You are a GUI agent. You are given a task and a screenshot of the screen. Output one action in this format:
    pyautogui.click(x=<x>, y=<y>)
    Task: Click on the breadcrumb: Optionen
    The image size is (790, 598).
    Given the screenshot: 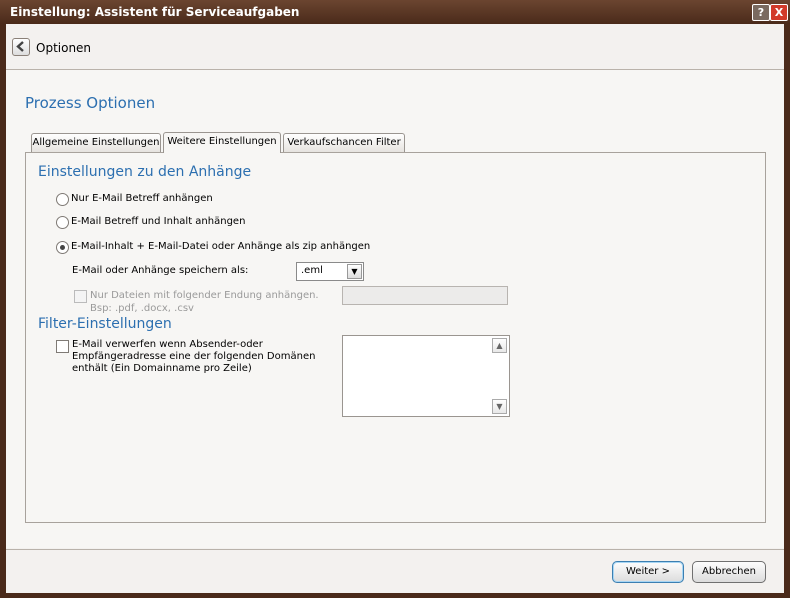 What is the action you would take?
    pyautogui.click(x=64, y=48)
    